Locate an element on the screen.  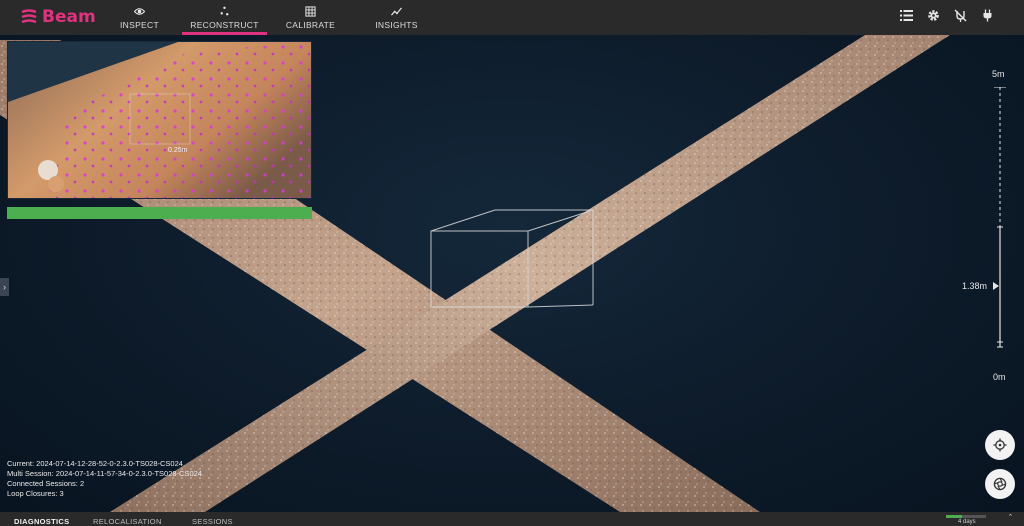
tab-reconstruct: RECONSTRUCT is located at coordinates (224, 17).